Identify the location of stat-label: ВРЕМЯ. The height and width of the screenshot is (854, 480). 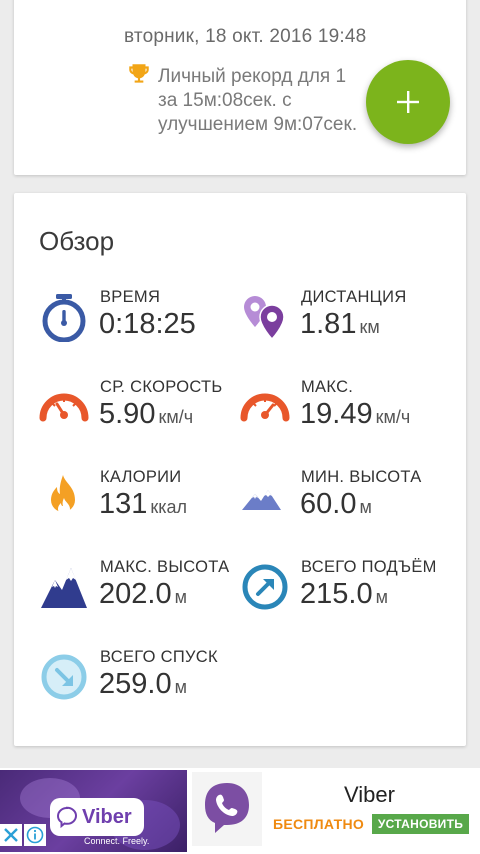
(130, 297).